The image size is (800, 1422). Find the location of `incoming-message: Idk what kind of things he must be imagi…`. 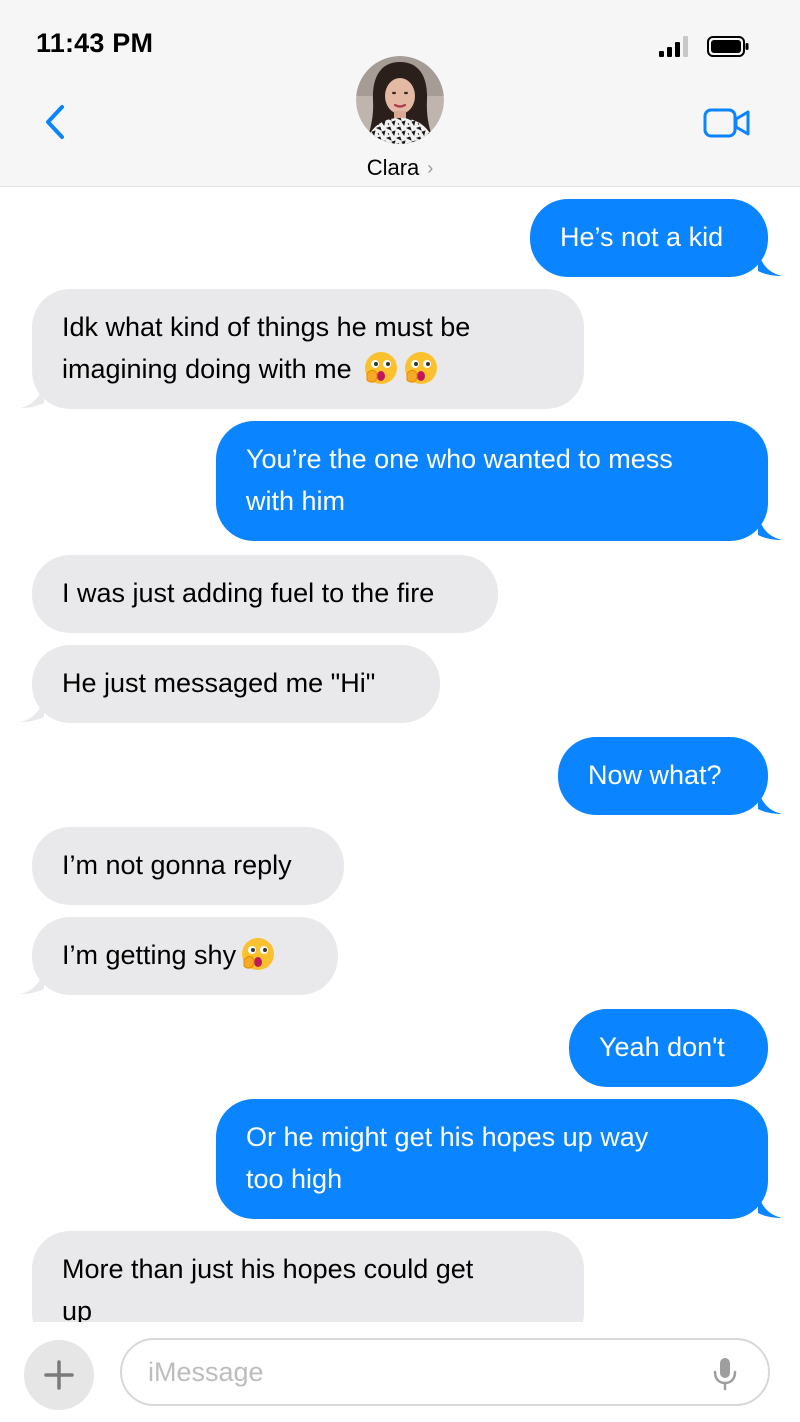

incoming-message: Idk what kind of things he must be imagi… is located at coordinates (308, 349).